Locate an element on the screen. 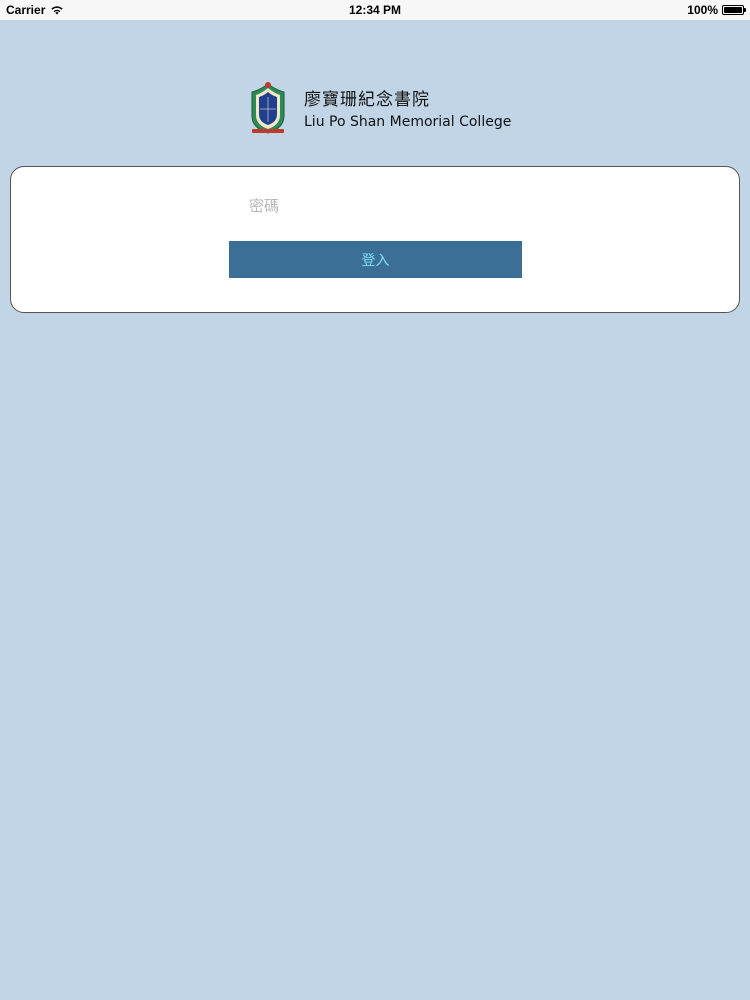 This screenshot has height=1000, width=750. status-right: 100% is located at coordinates (716, 10).